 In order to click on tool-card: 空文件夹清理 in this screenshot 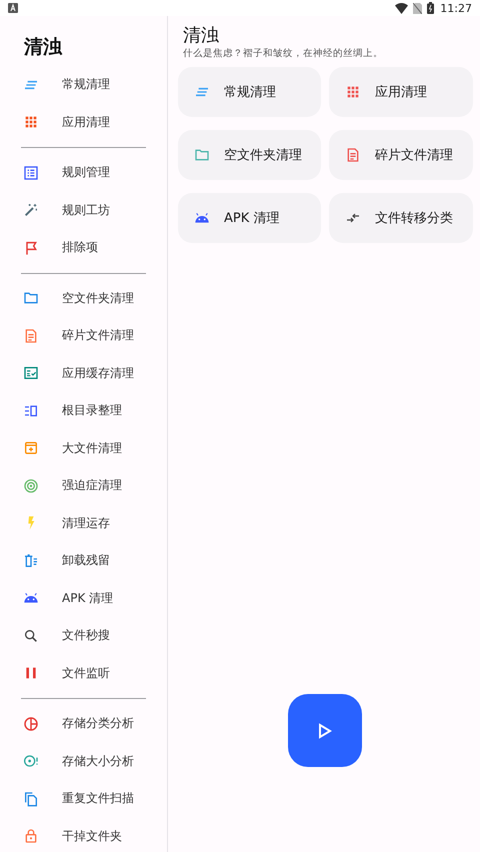, I will do `click(249, 155)`.